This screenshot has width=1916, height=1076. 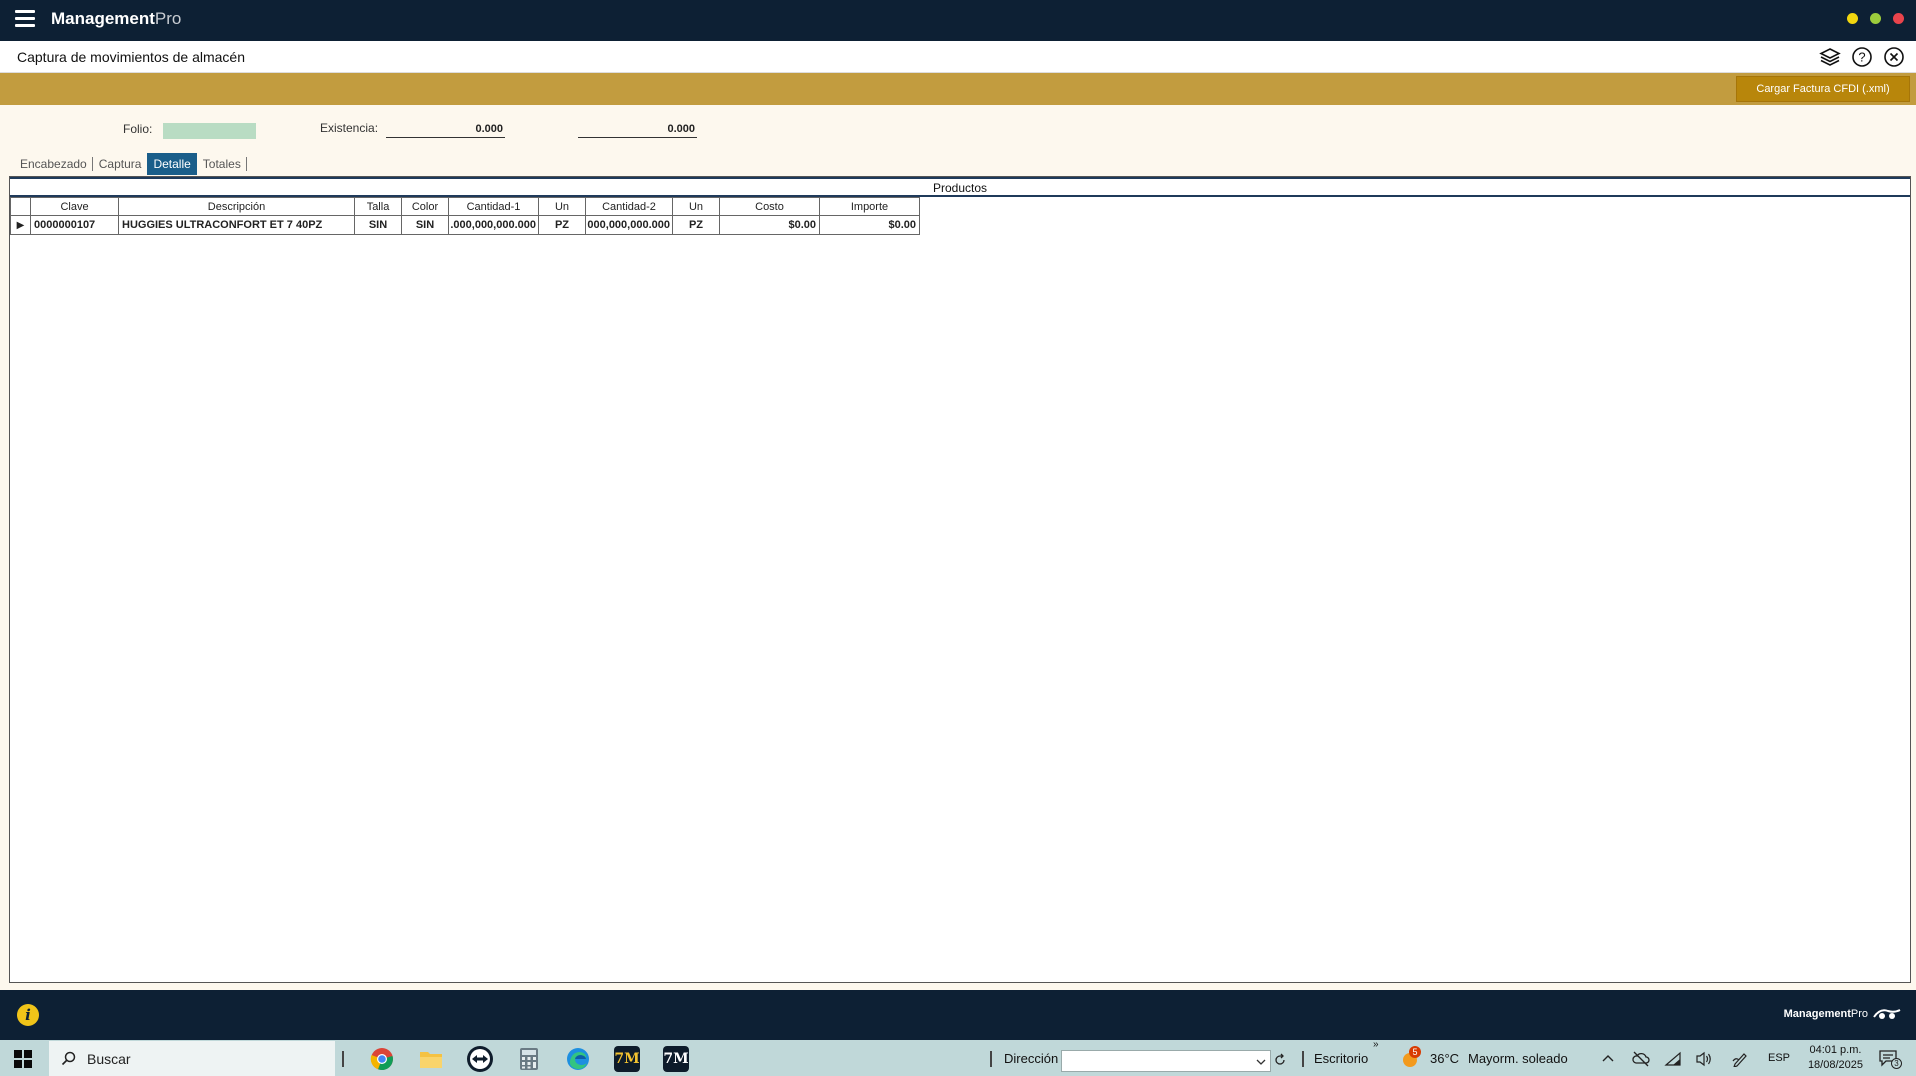 I want to click on cell-descripcion: HUGGIES ULTRACONFORT ET 7 40PZ, so click(x=236, y=225).